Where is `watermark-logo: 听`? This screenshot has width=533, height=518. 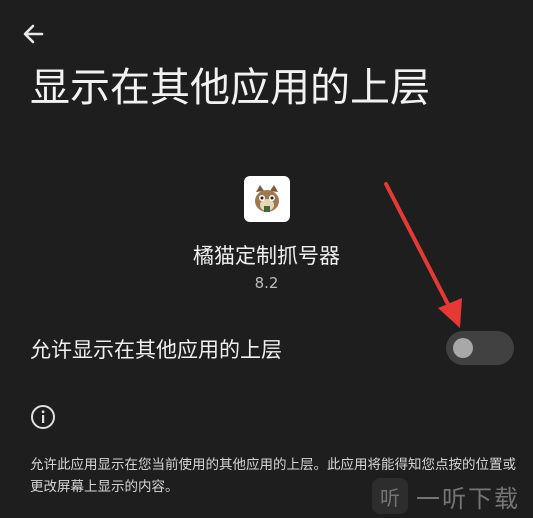
watermark-logo: 听 is located at coordinates (390, 496).